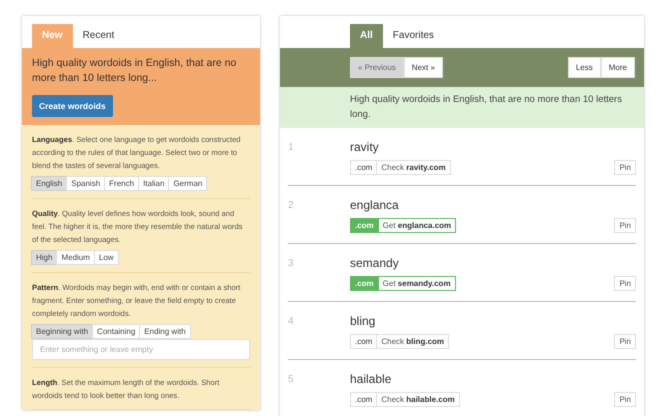  What do you see at coordinates (141, 349) in the screenshot?
I see `pattern-input: Enter something or leave empty` at bounding box center [141, 349].